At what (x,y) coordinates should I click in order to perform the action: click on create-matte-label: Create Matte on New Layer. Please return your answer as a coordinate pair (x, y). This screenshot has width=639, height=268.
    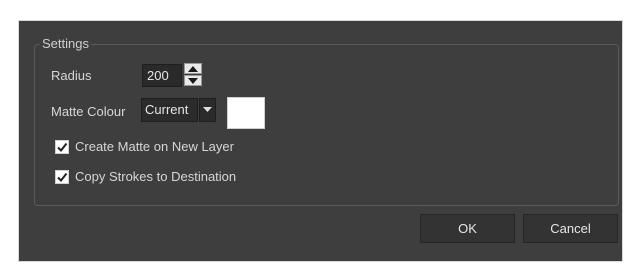
    Looking at the image, I should click on (154, 146).